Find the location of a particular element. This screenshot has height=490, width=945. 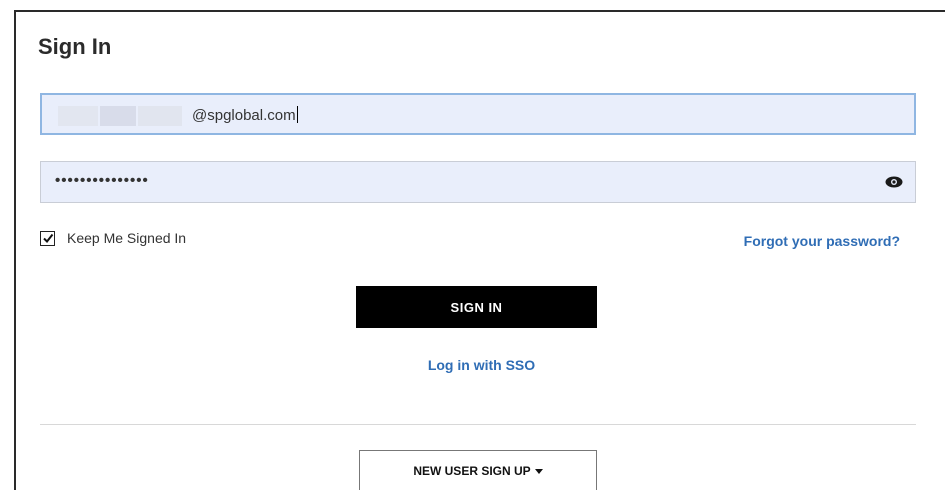

divider is located at coordinates (478, 424).